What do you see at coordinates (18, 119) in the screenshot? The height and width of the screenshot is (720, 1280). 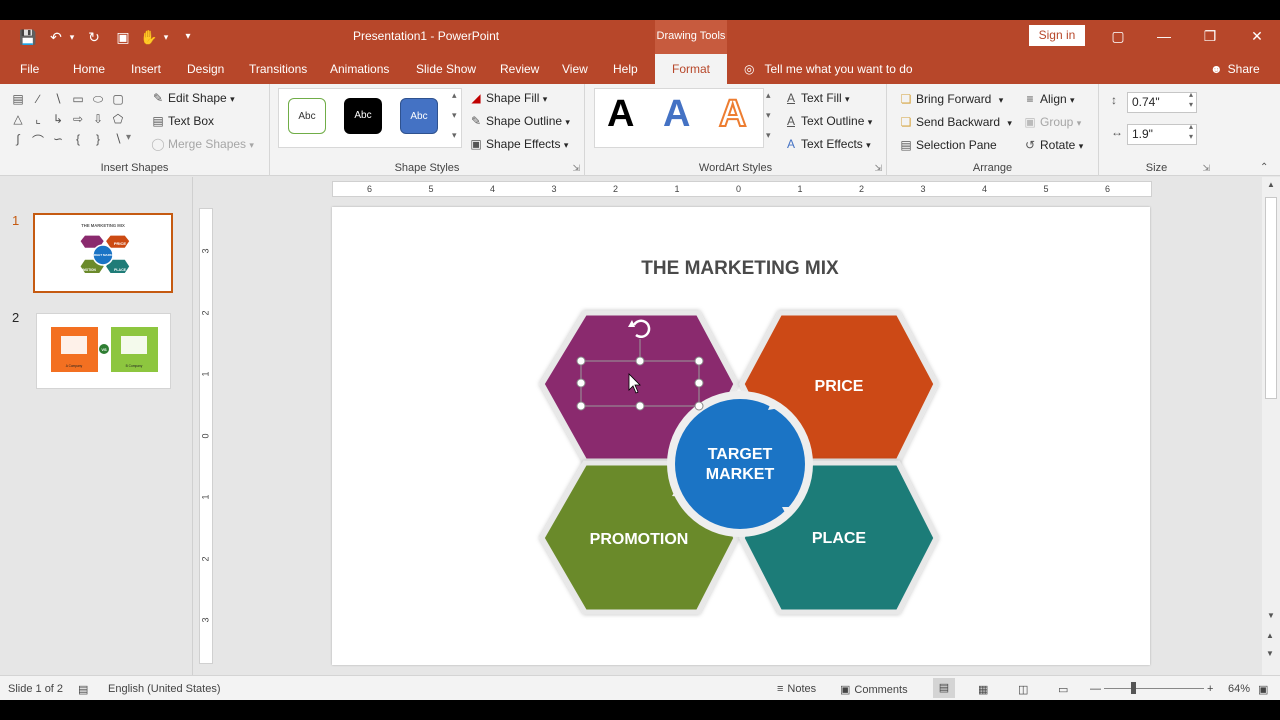 I see `triangle-shape-icon: △` at bounding box center [18, 119].